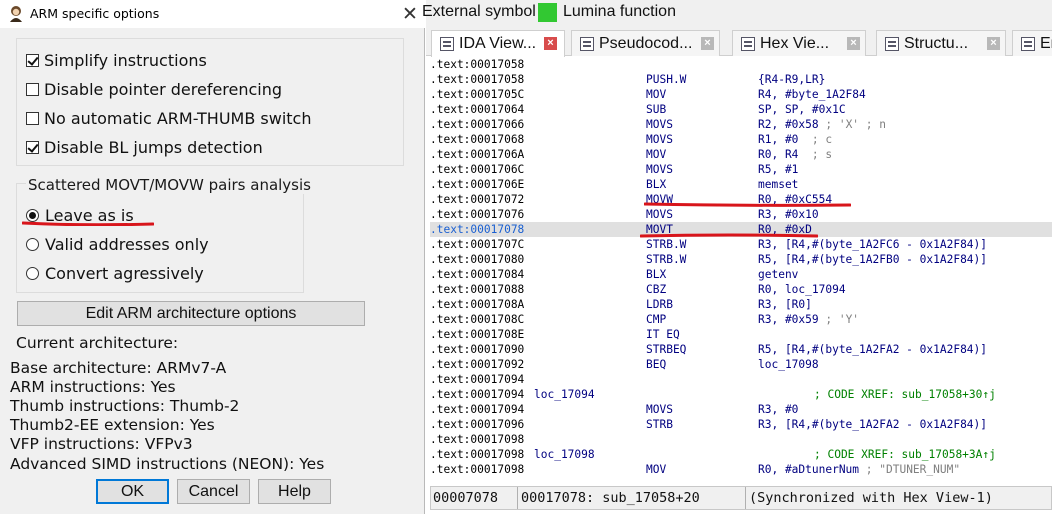 This screenshot has height=514, width=1052. What do you see at coordinates (741, 109) in the screenshot?
I see `listing-row: .text:00017064 SUB SP, SP, #0x1C` at bounding box center [741, 109].